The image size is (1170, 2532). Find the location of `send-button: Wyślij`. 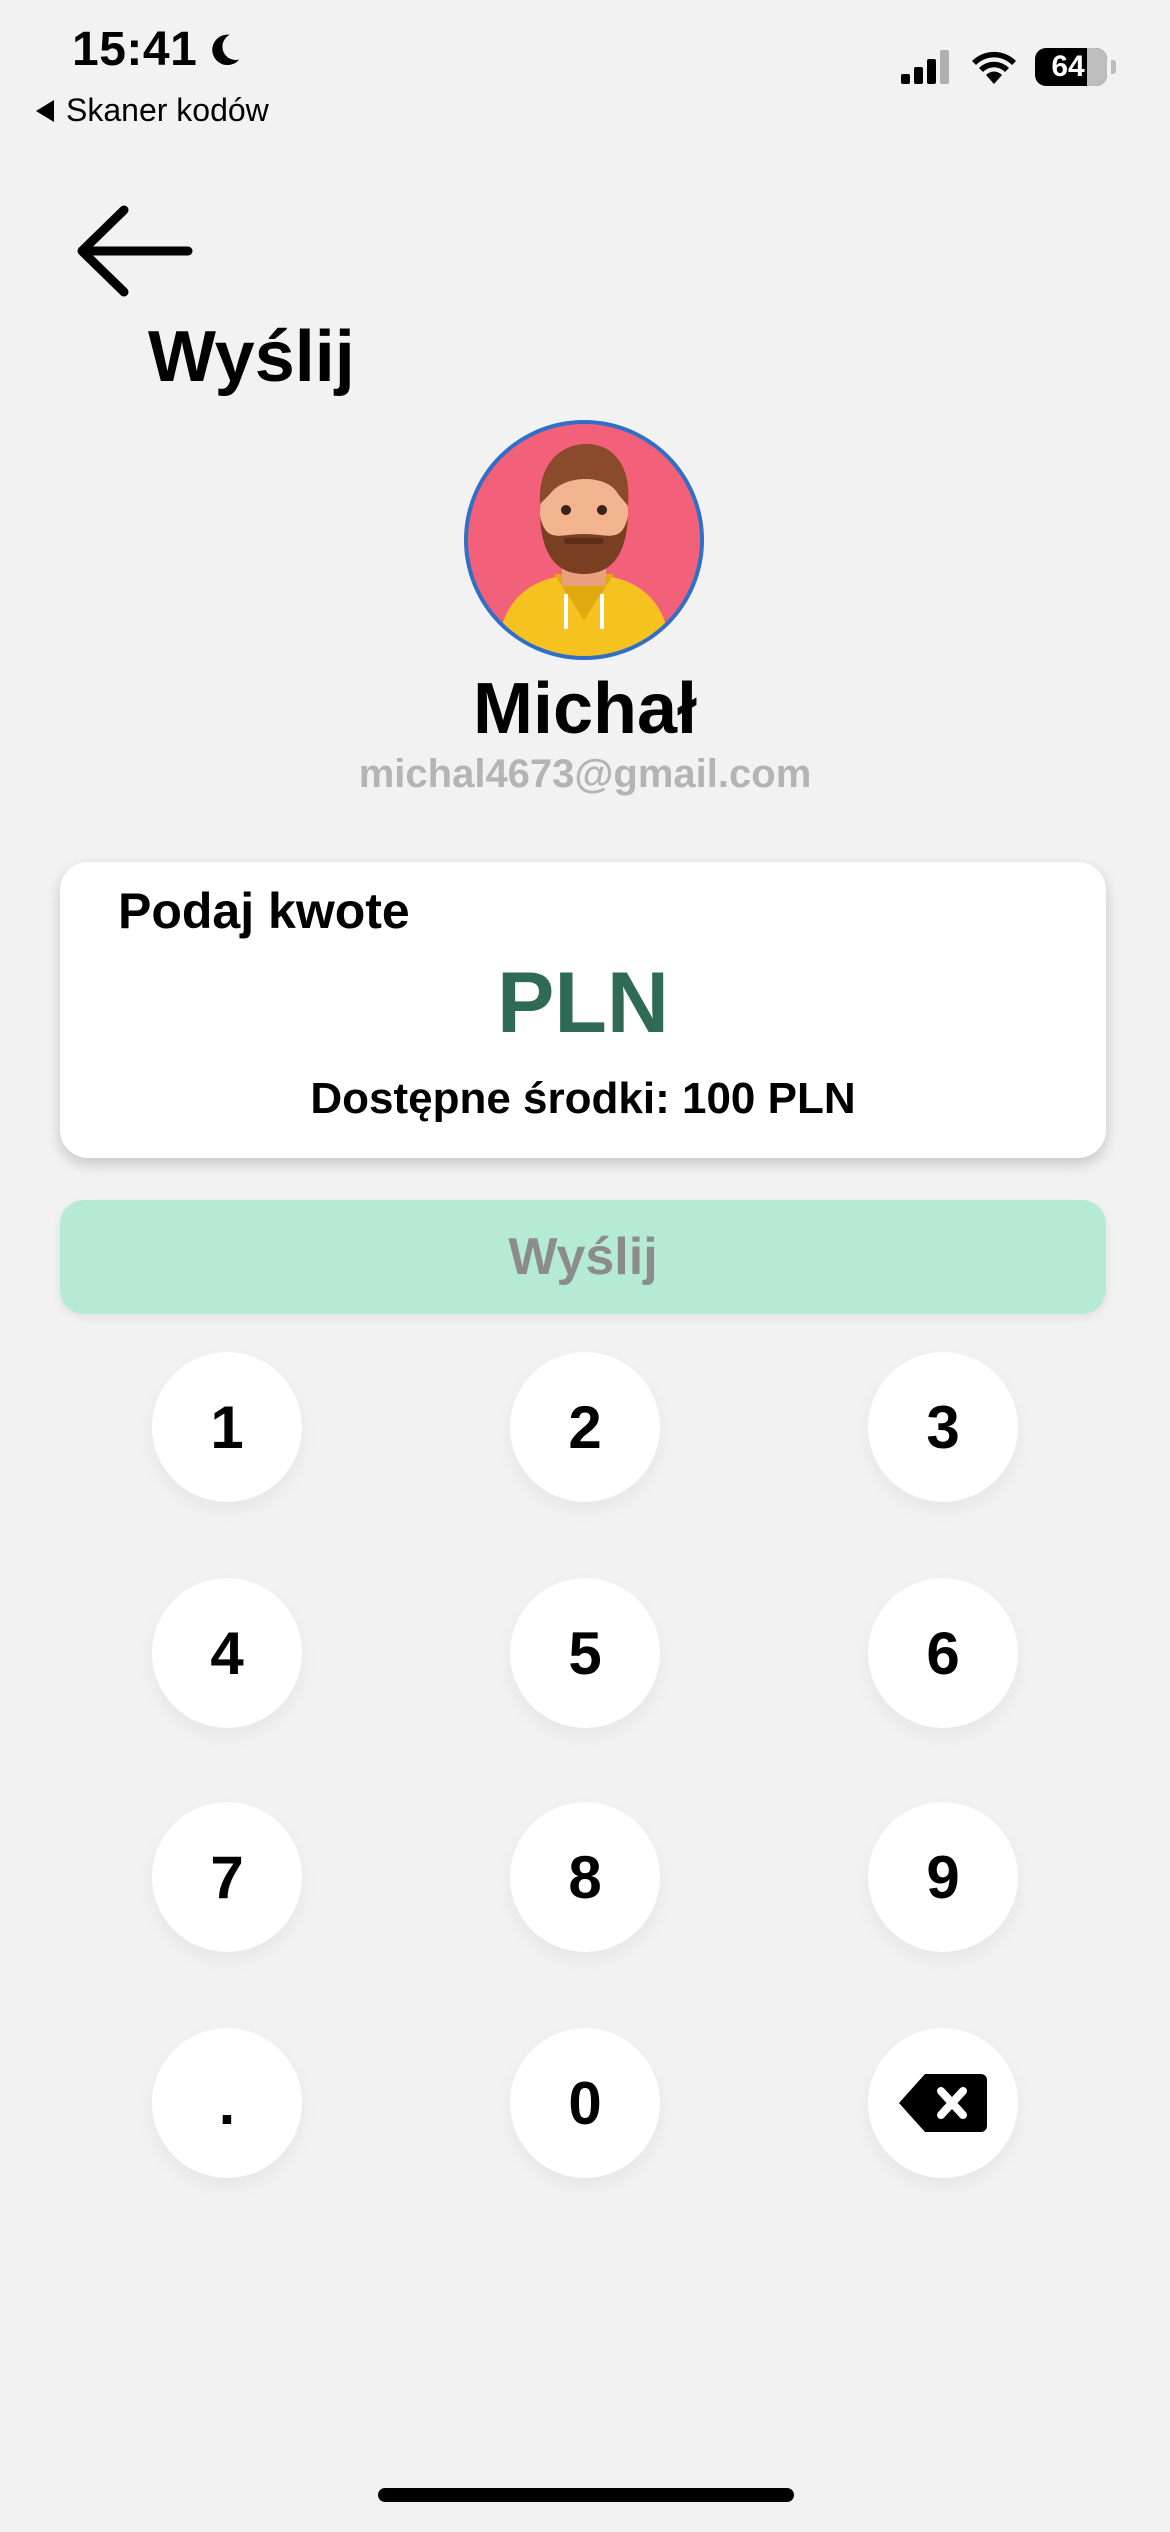

send-button: Wyślij is located at coordinates (583, 1257).